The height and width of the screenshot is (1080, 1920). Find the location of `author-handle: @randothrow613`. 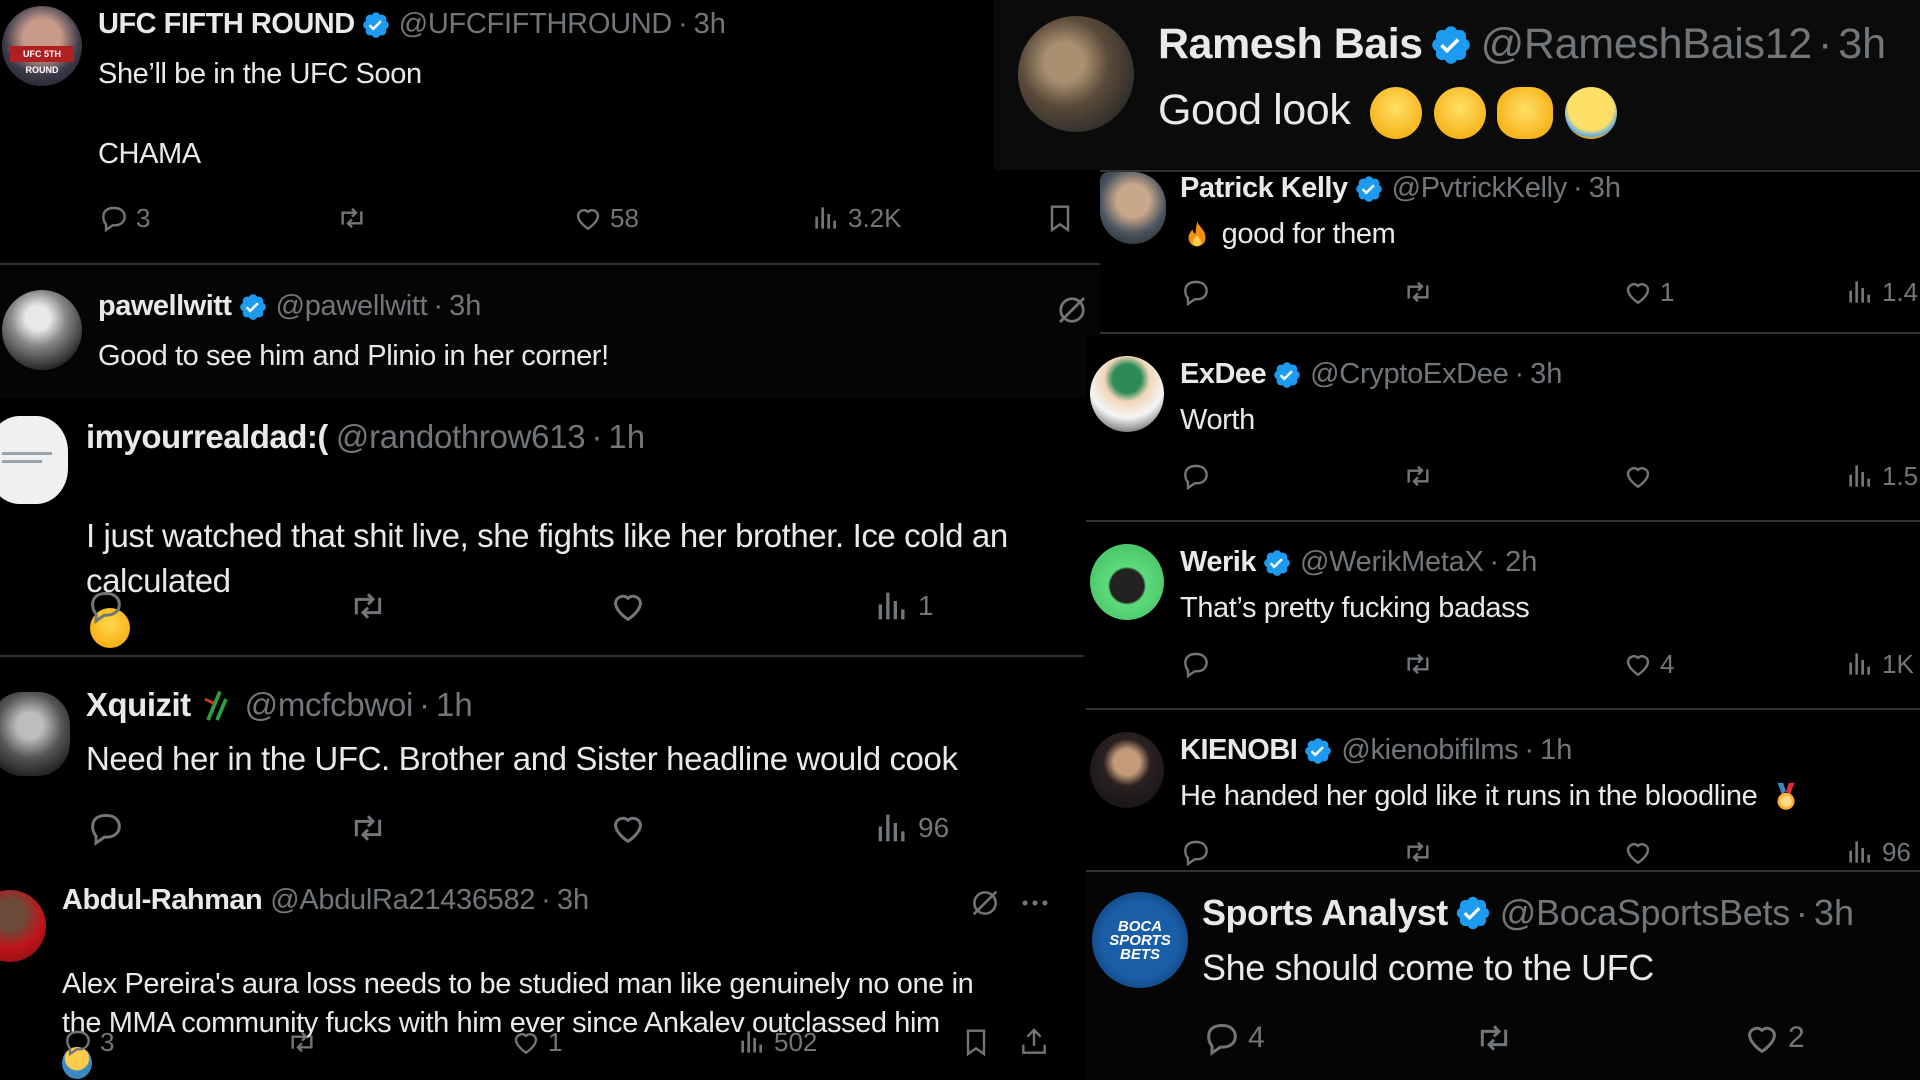

author-handle: @randothrow613 is located at coordinates (461, 437).